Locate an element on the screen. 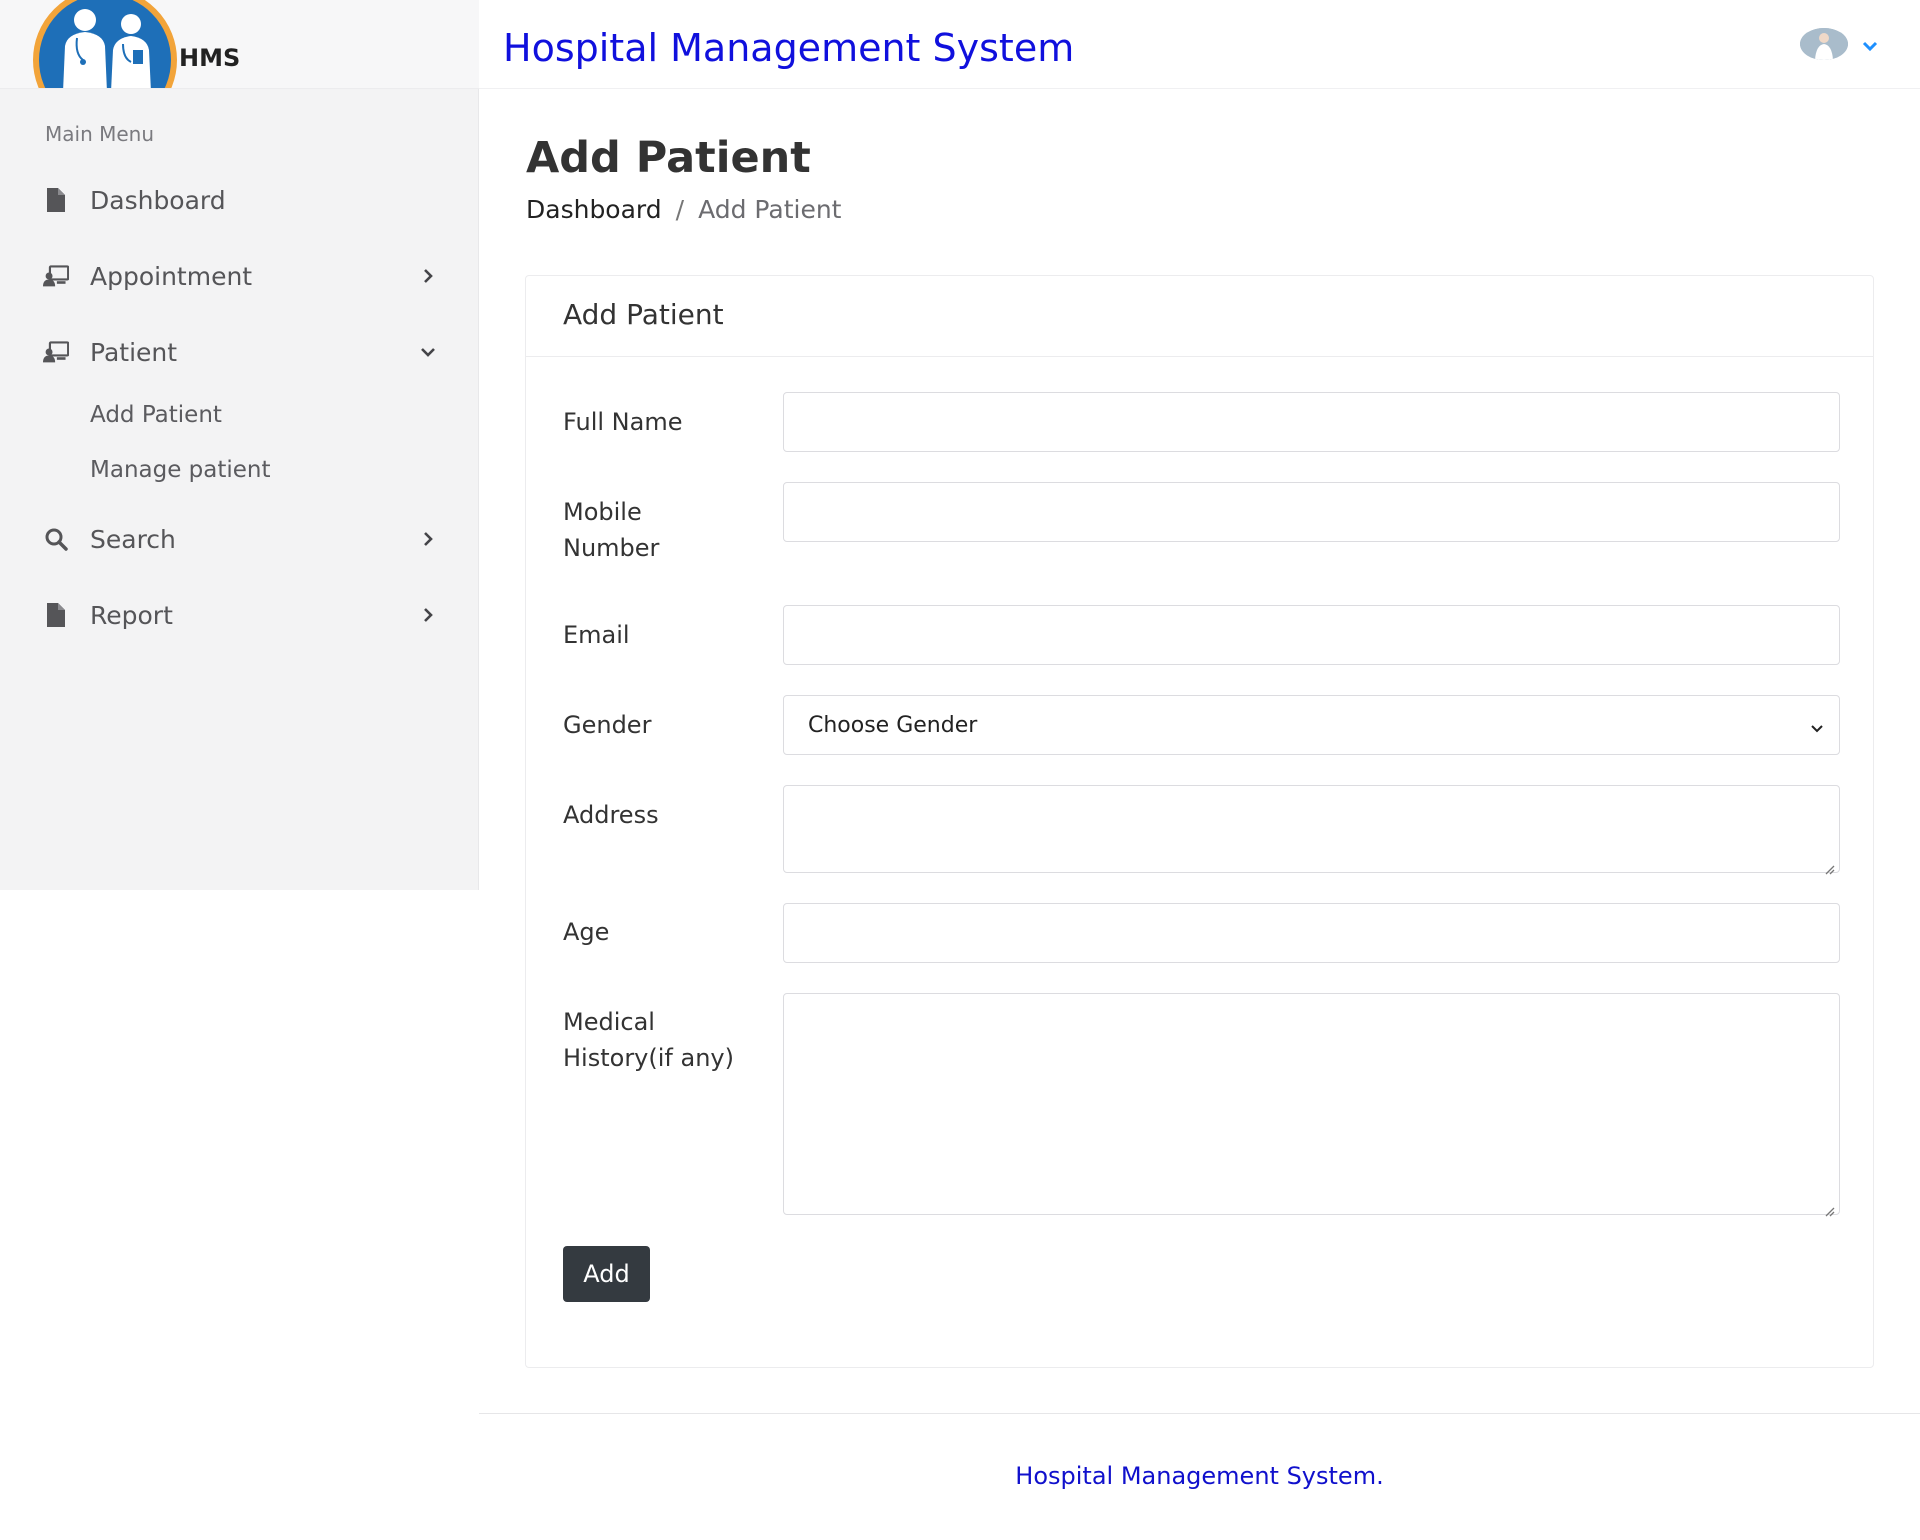  medical-history-label-line1: Medical is located at coordinates (609, 1022).